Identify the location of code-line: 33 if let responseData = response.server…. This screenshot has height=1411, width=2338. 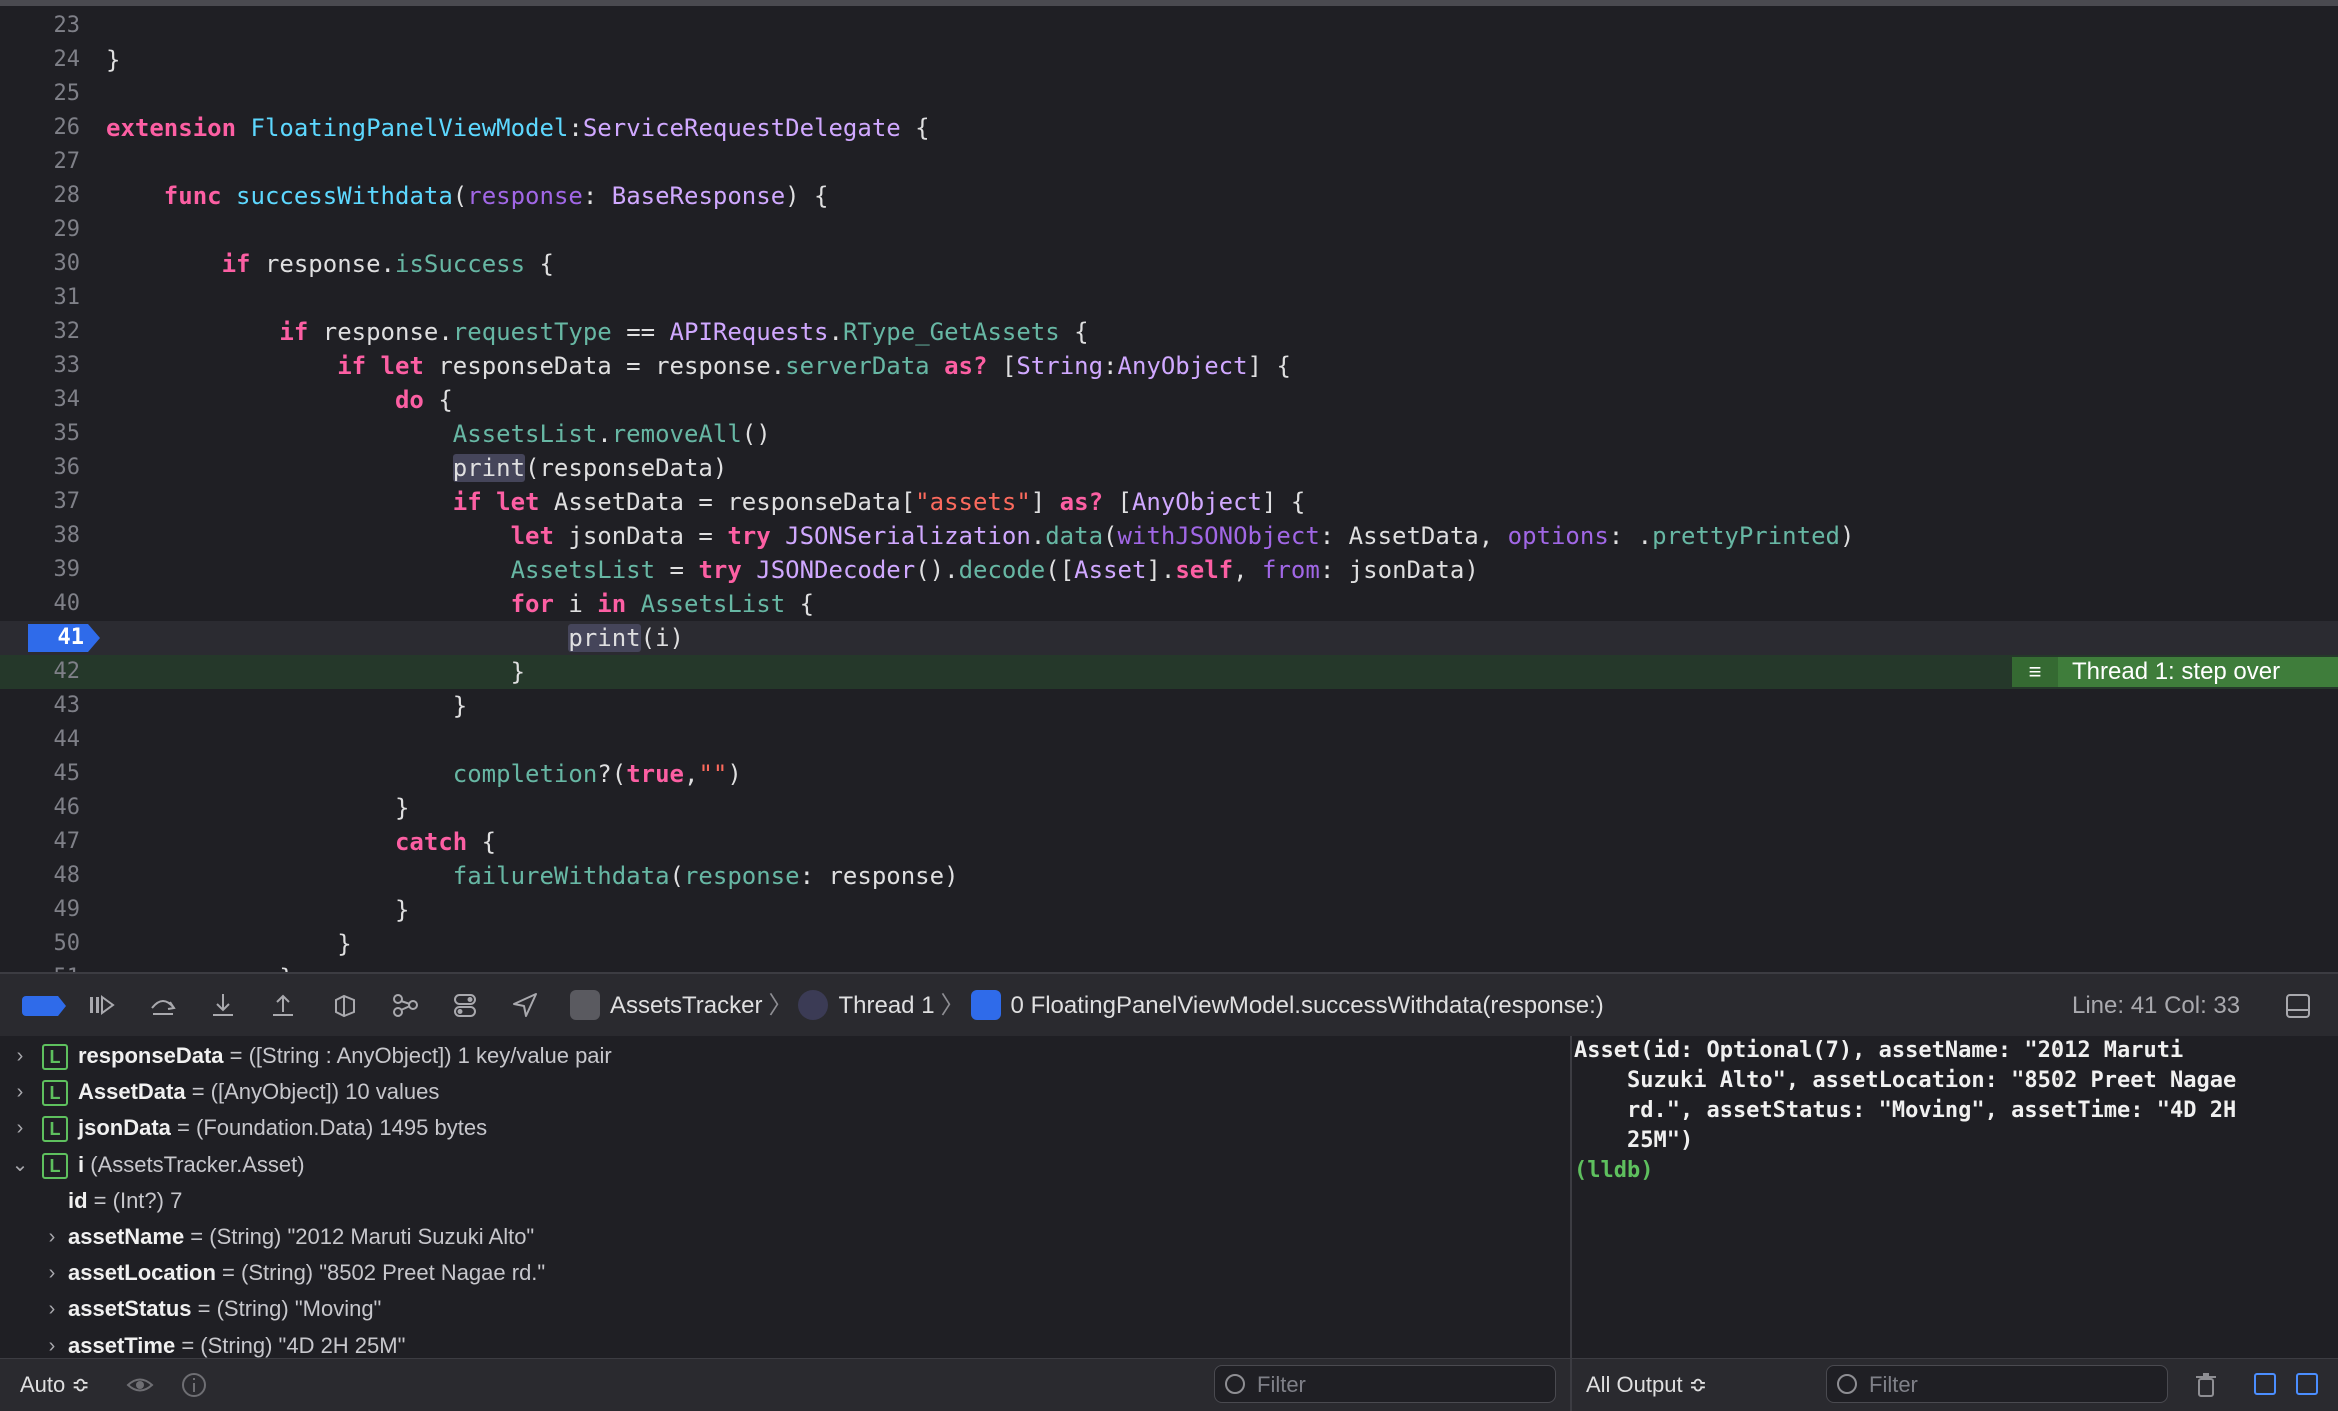
(1169, 366).